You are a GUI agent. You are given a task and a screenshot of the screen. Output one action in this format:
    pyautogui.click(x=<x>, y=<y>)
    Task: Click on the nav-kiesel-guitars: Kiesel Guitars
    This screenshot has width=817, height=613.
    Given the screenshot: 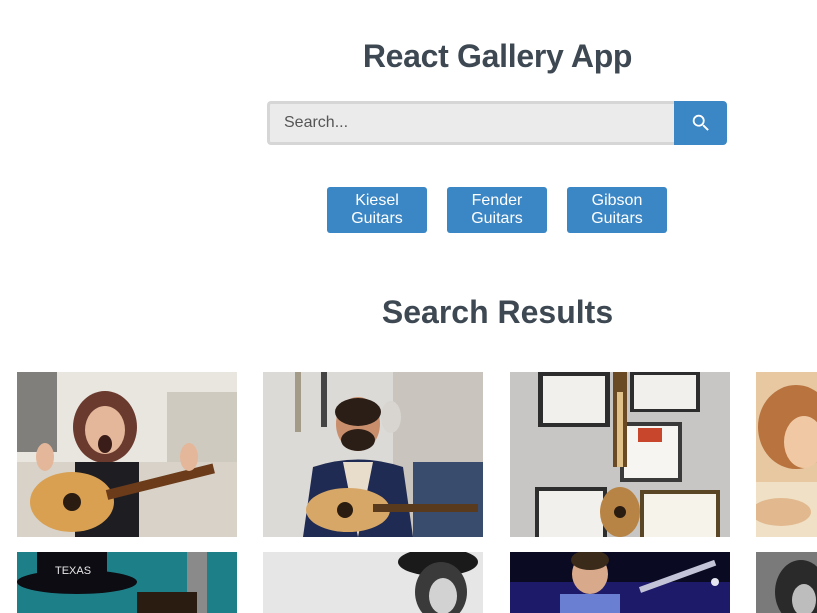 What is the action you would take?
    pyautogui.click(x=377, y=210)
    